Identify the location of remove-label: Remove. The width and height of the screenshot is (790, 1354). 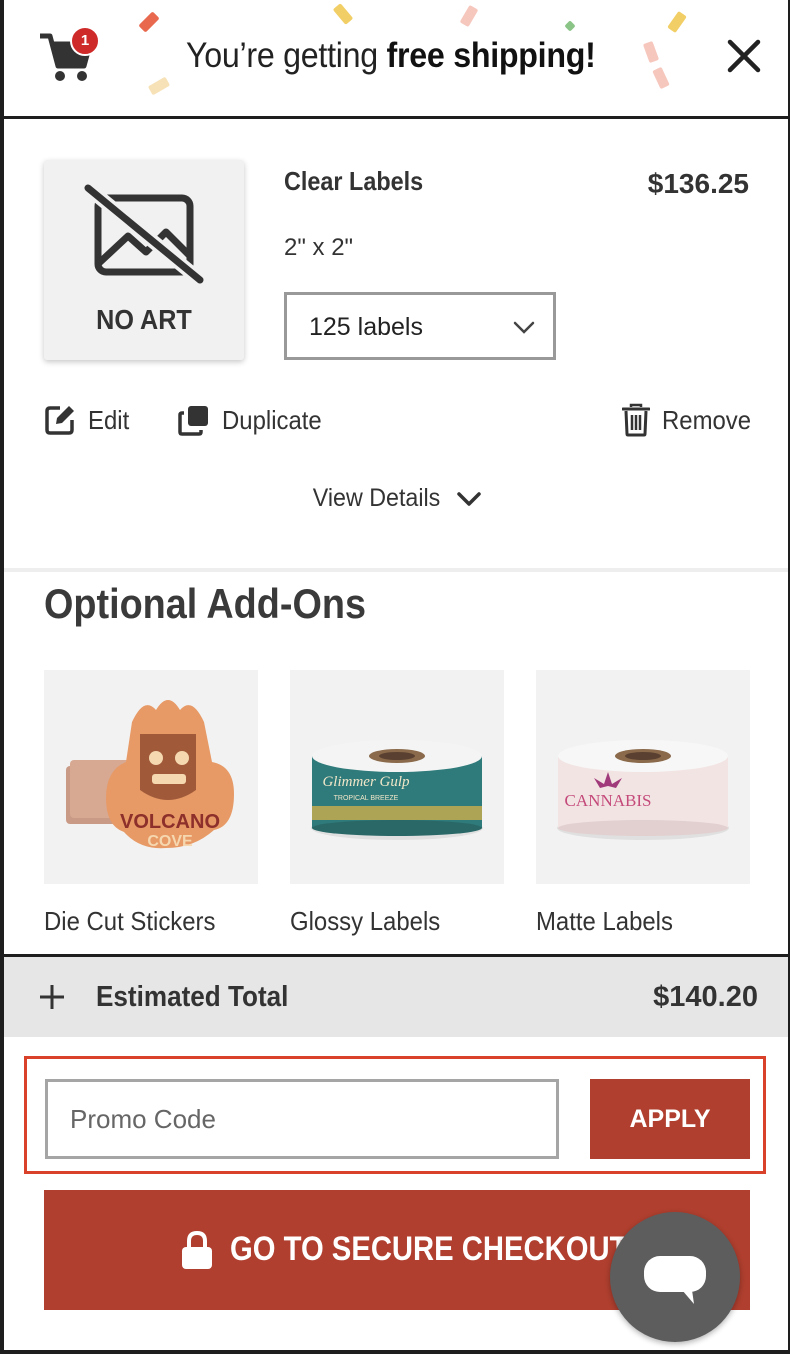
(707, 419).